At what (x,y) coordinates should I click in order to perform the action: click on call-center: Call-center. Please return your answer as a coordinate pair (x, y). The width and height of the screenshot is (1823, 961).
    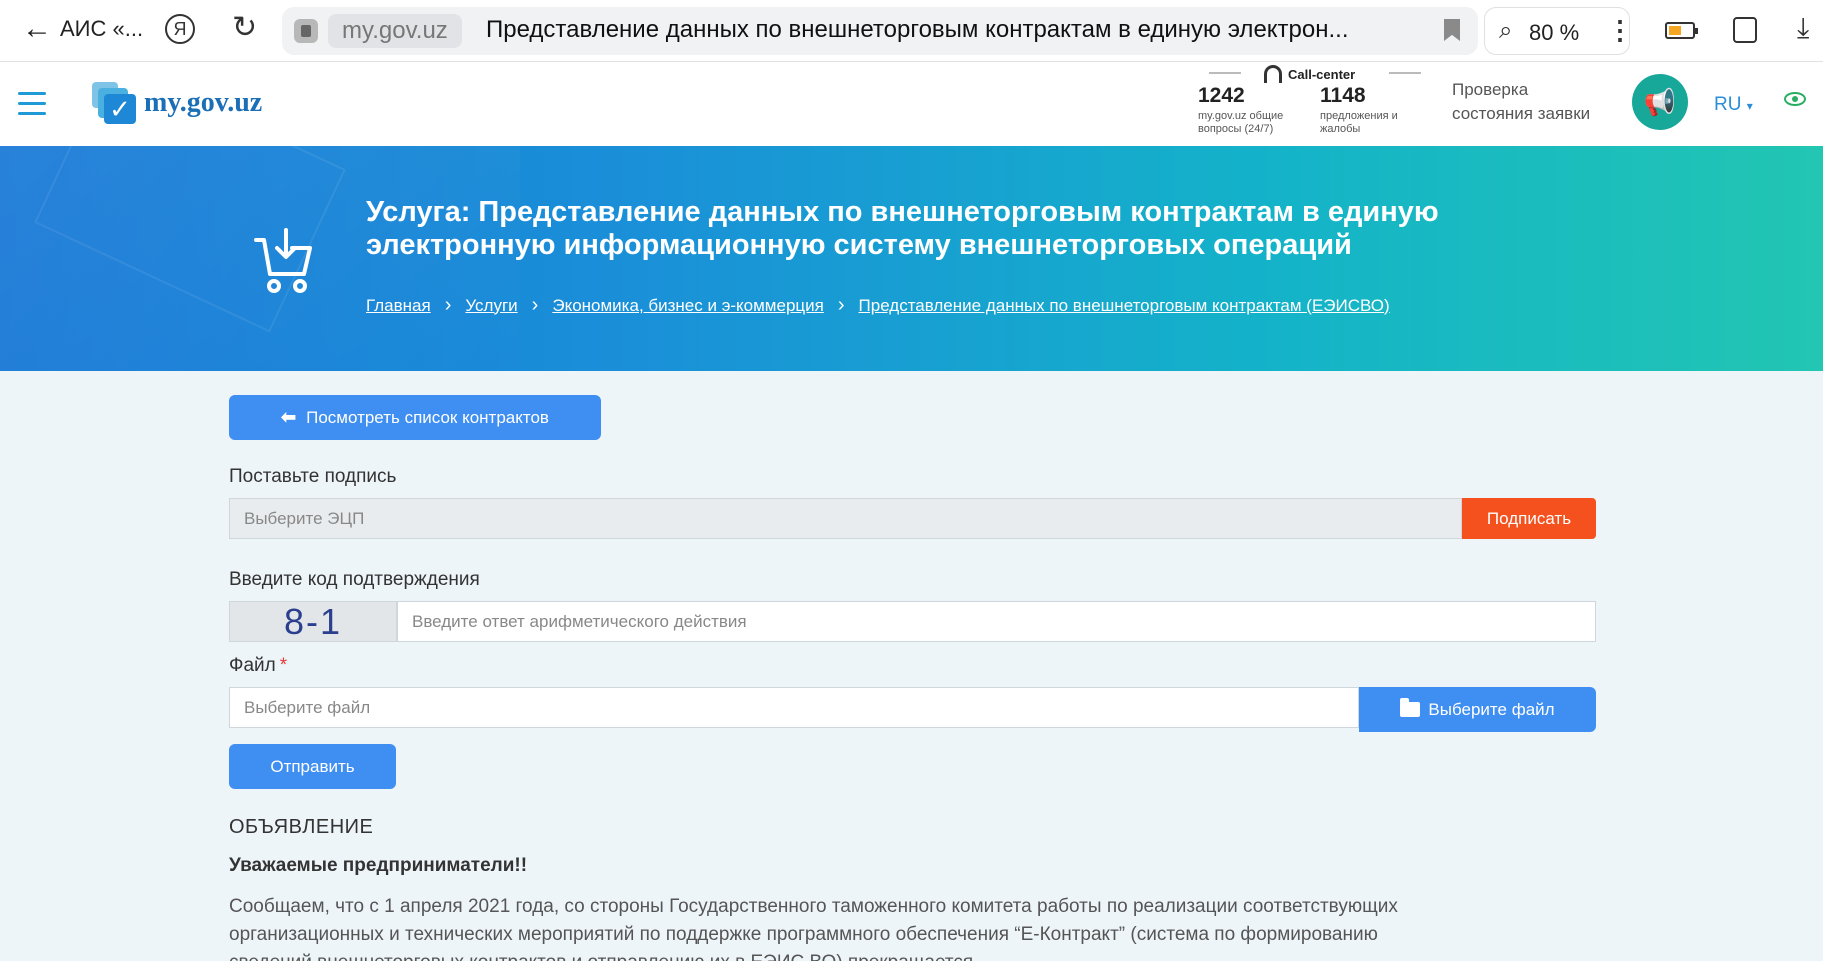
    Looking at the image, I should click on (1309, 74).